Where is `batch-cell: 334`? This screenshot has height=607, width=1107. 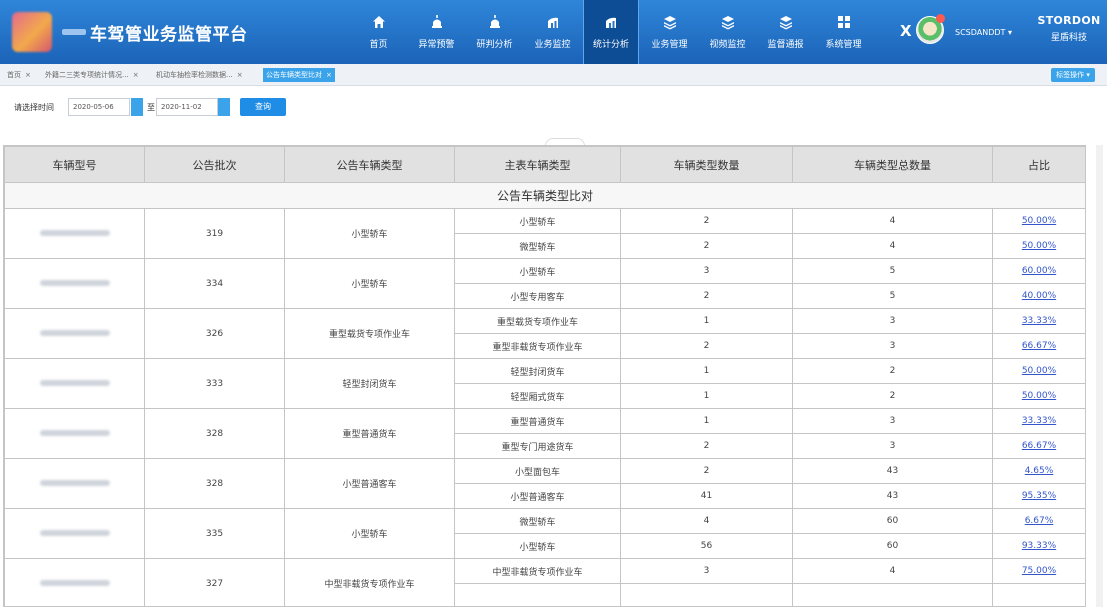
batch-cell: 334 is located at coordinates (214, 283).